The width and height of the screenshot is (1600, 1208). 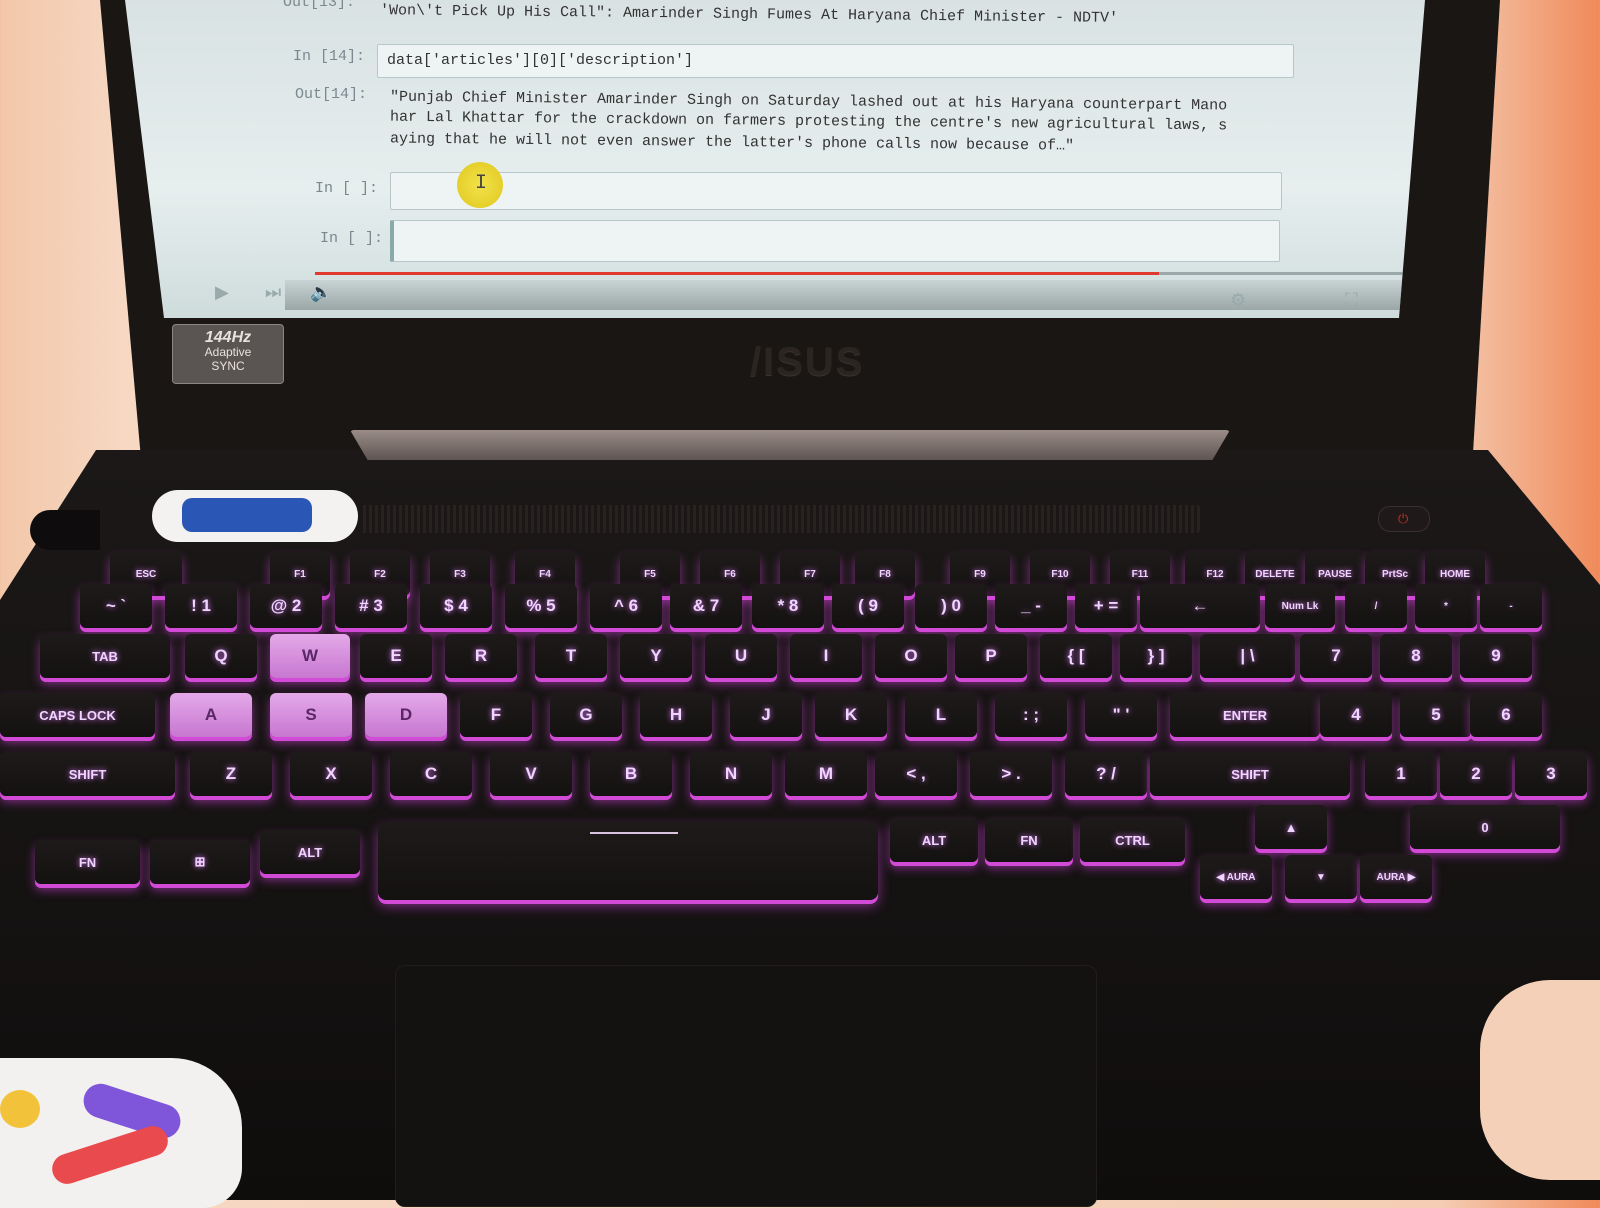 What do you see at coordinates (868, 606) in the screenshot?
I see `key-9: ( 9` at bounding box center [868, 606].